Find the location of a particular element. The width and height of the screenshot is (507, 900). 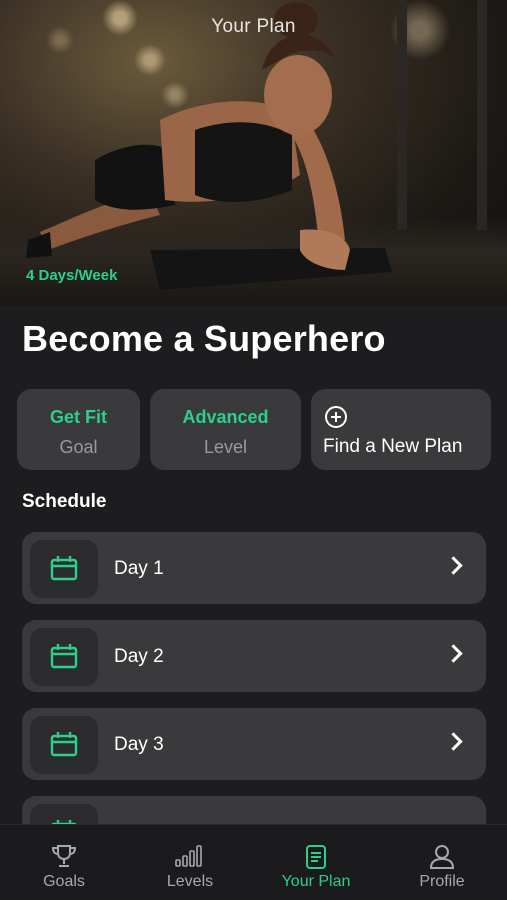

trophy-icon is located at coordinates (64, 856).